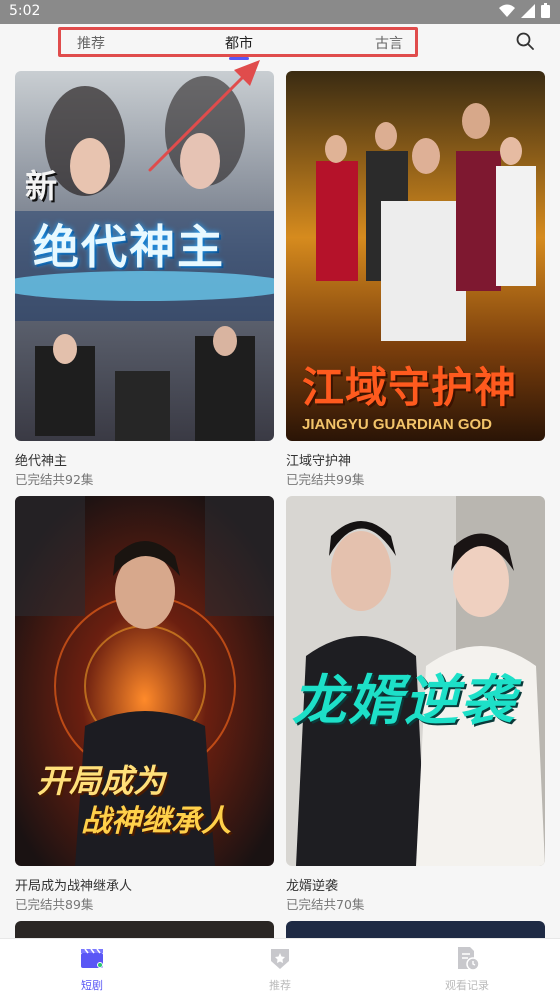  Describe the element at coordinates (319, 461) in the screenshot. I see `card-title: 江域守护神` at that location.